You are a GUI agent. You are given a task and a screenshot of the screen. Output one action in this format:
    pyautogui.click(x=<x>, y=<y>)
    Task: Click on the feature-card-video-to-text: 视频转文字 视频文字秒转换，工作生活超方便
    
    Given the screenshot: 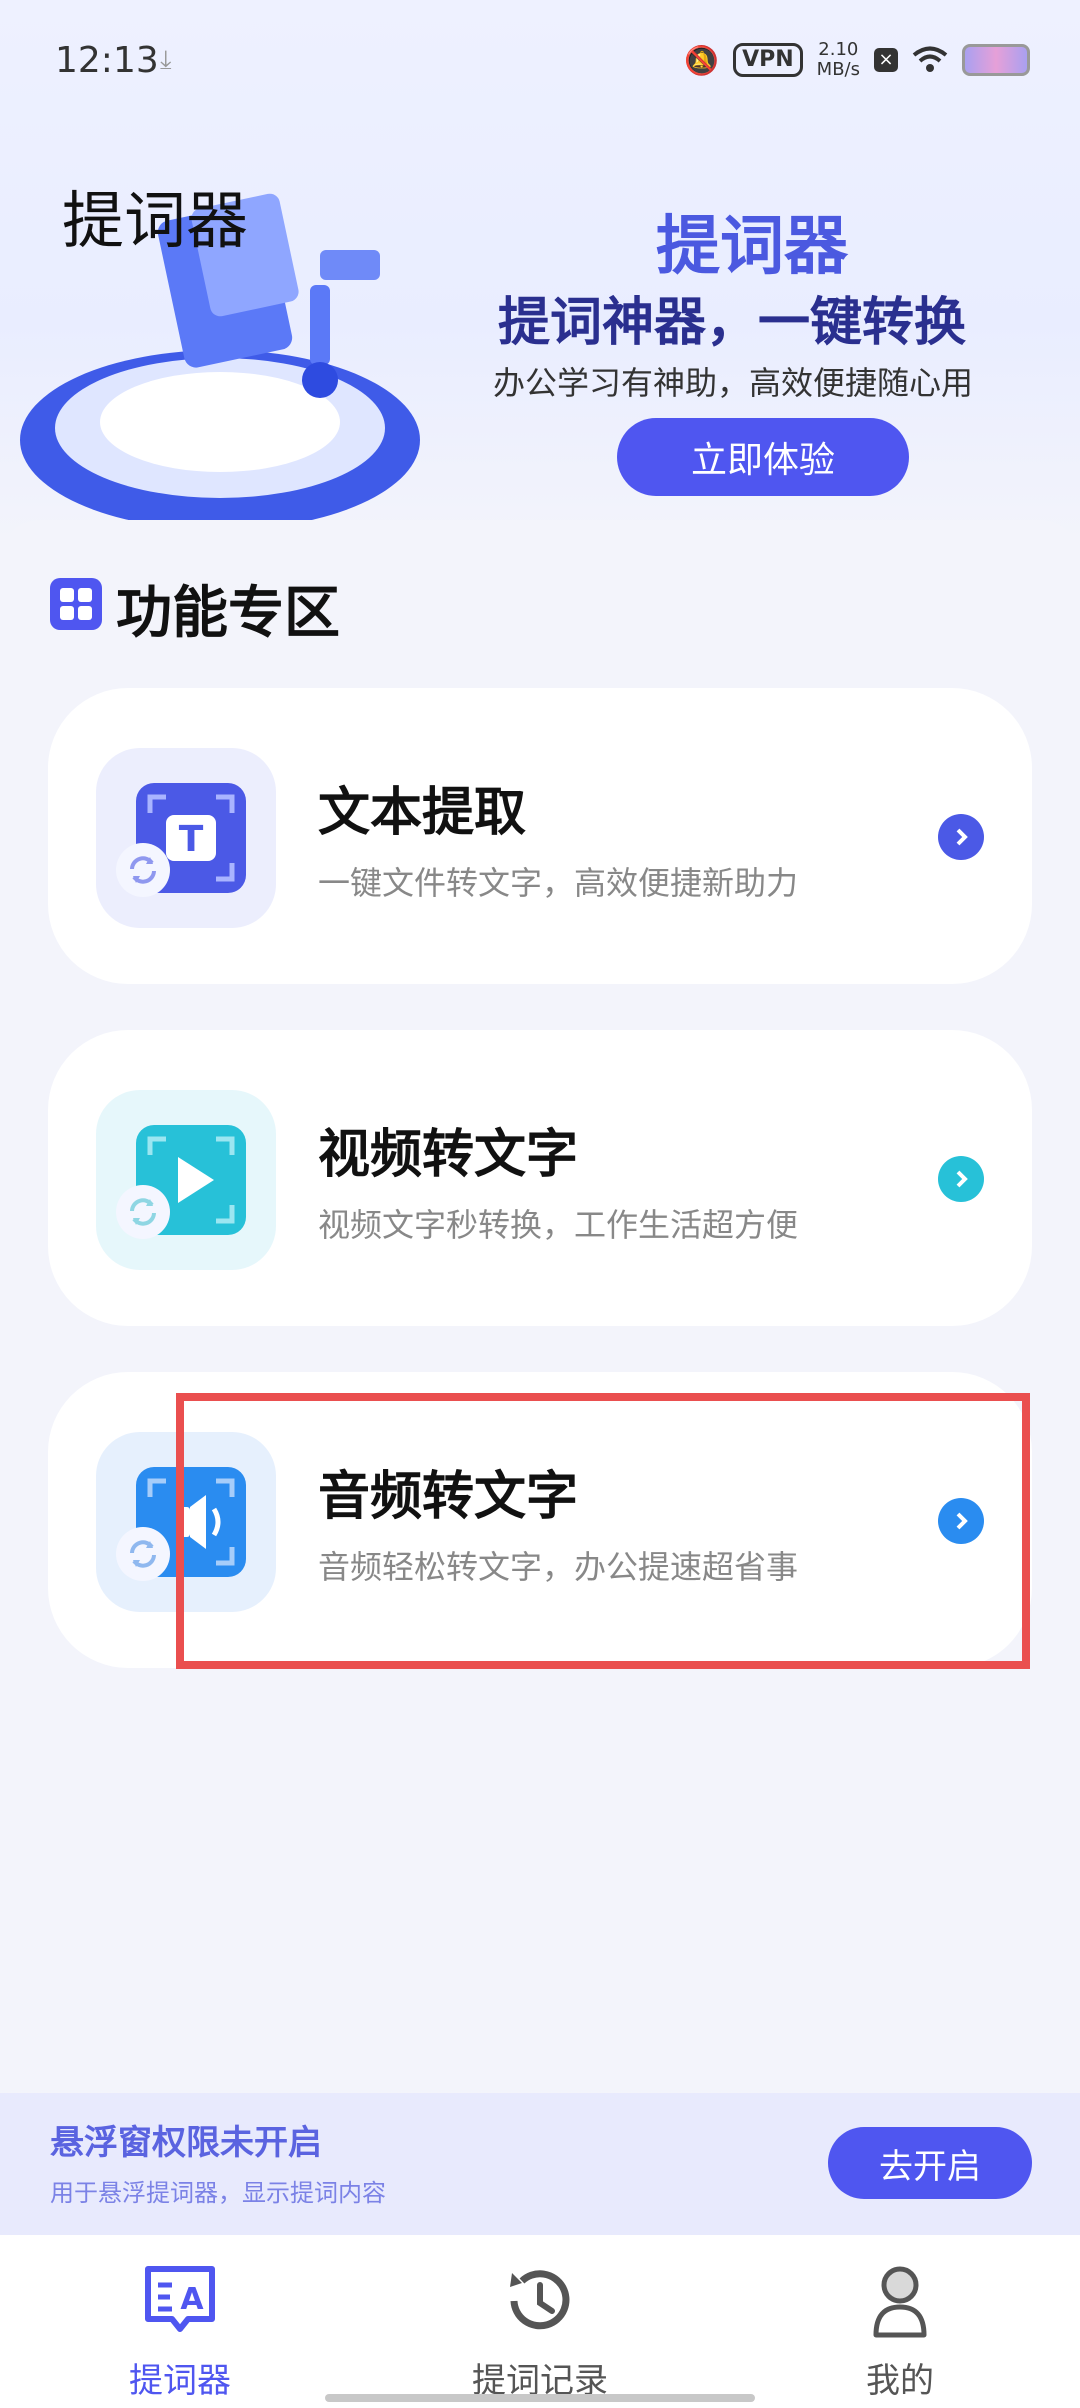 What is the action you would take?
    pyautogui.click(x=540, y=1178)
    